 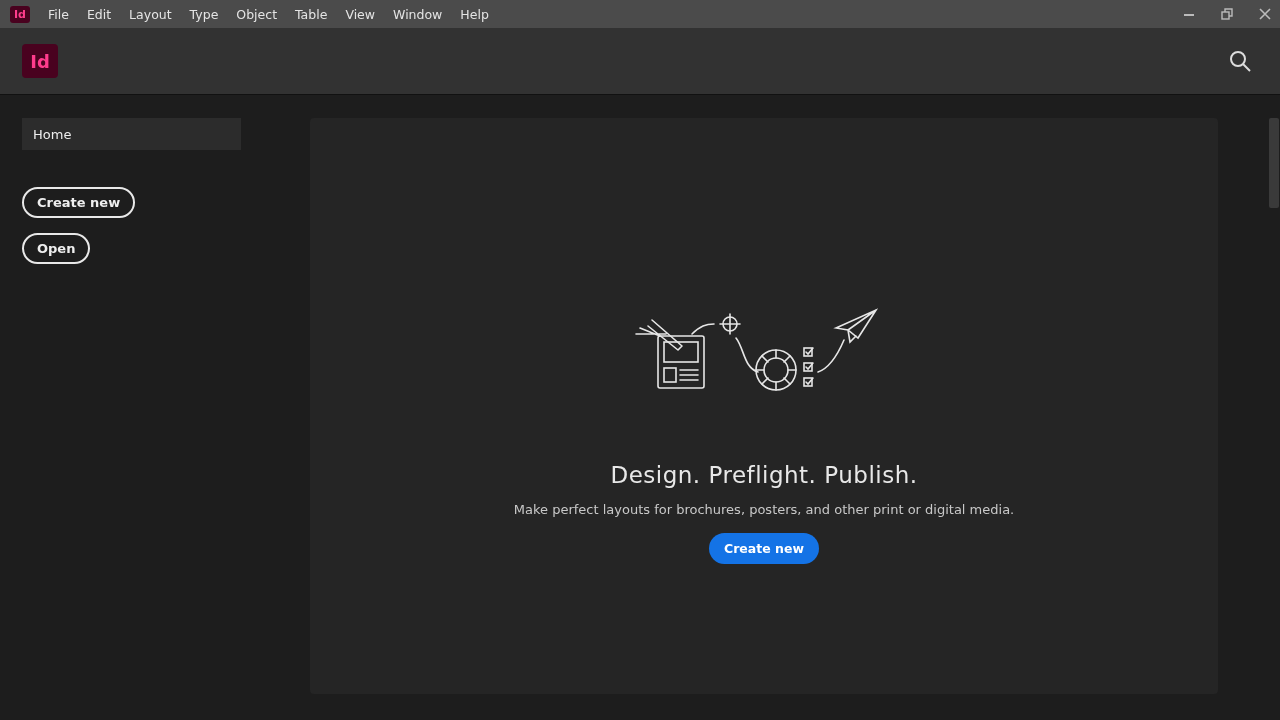 What do you see at coordinates (1227, 14) in the screenshot?
I see `restore-icon` at bounding box center [1227, 14].